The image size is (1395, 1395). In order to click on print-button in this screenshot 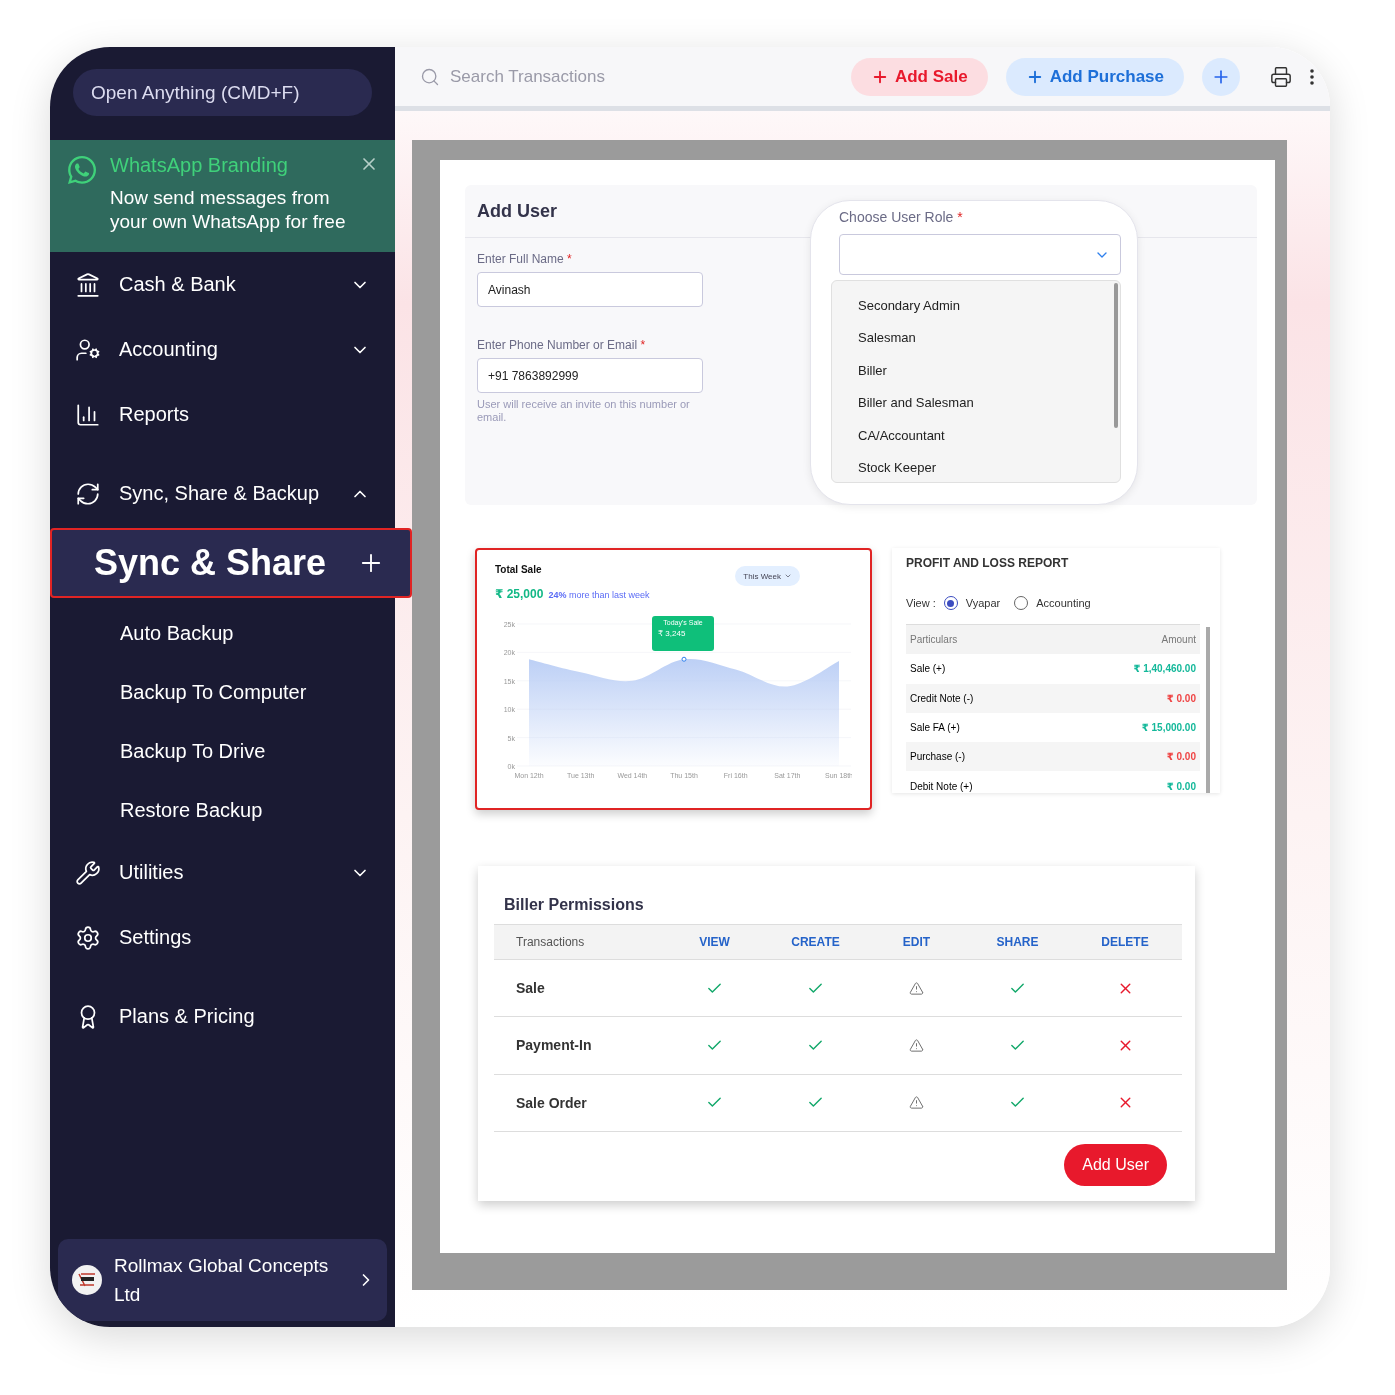, I will do `click(1281, 76)`.